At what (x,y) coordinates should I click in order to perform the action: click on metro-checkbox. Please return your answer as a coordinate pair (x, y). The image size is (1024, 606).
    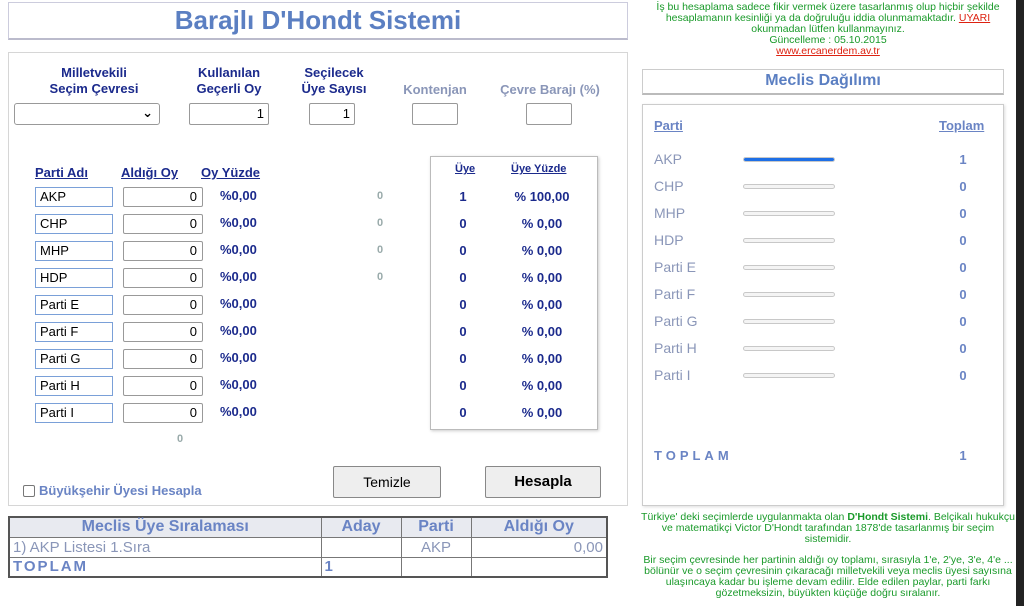
    Looking at the image, I should click on (29, 490).